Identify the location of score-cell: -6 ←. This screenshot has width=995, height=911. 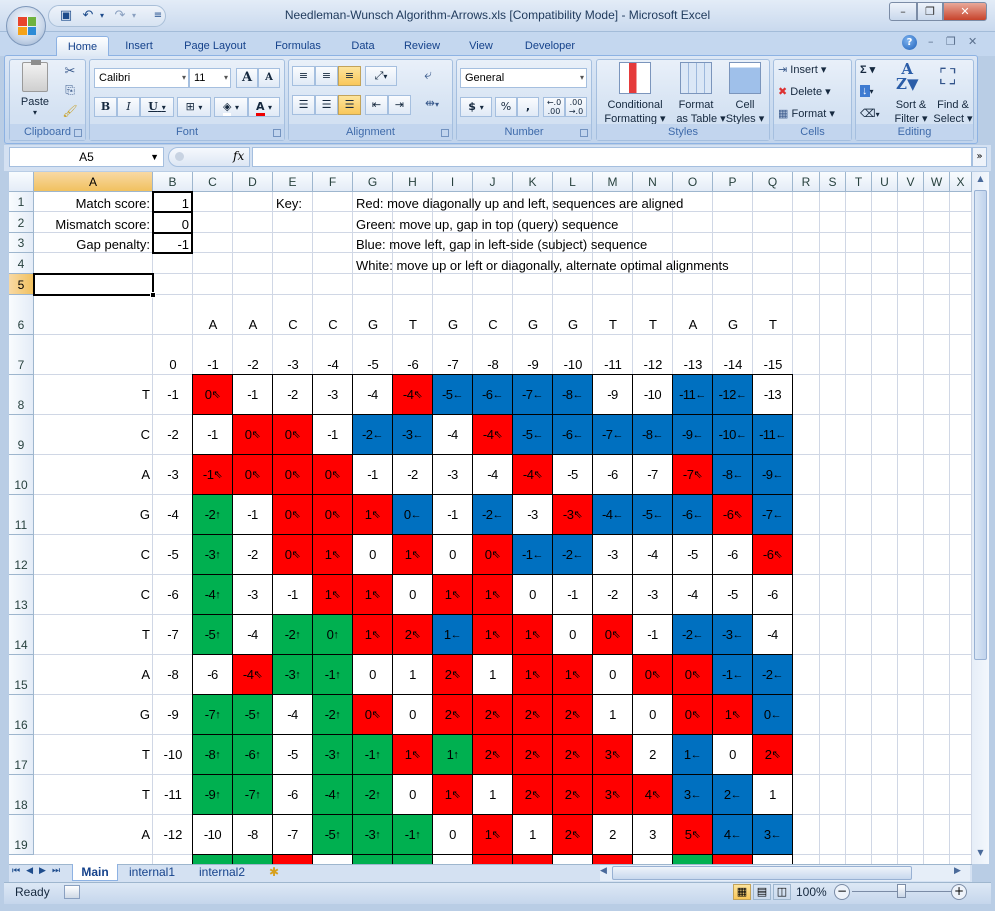
(572, 434).